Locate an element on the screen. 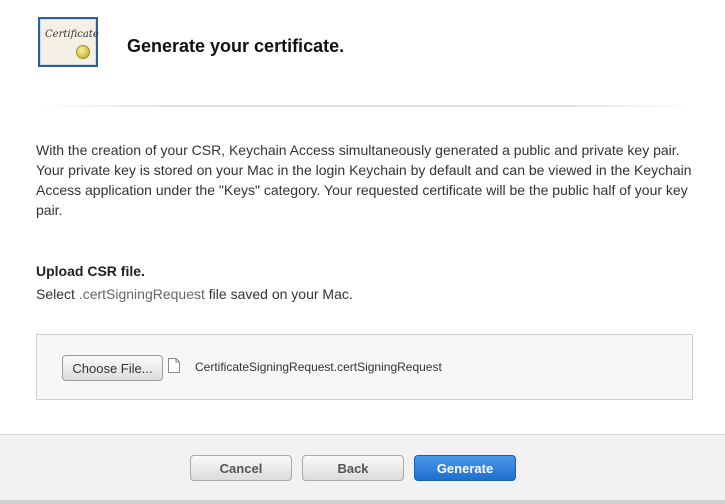 The height and width of the screenshot is (504, 725). upload-desc-prefix: Select is located at coordinates (57, 294).